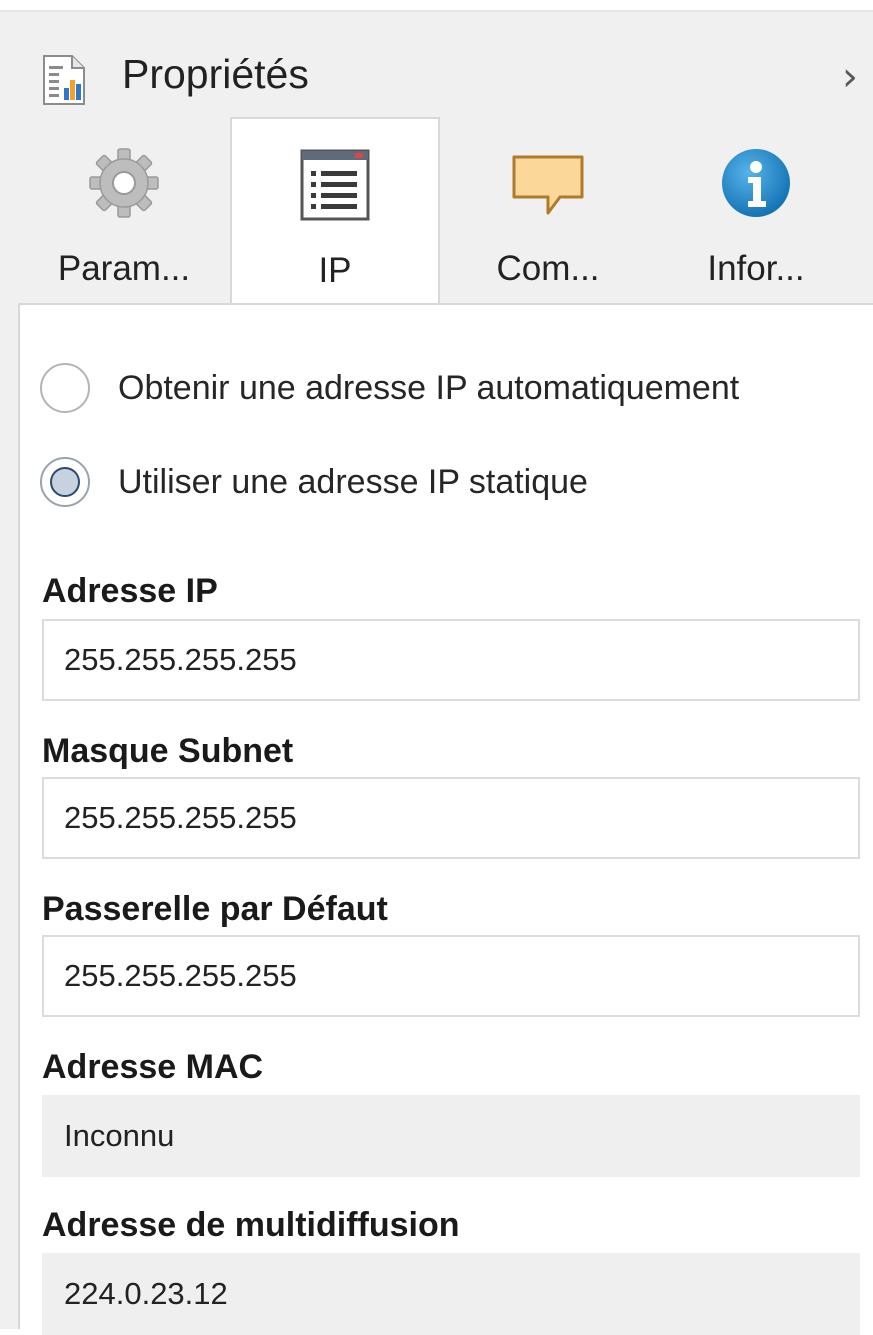 This screenshot has height=1335, width=873. What do you see at coordinates (436, 66) in the screenshot?
I see `panel-header: Propriétés ›` at bounding box center [436, 66].